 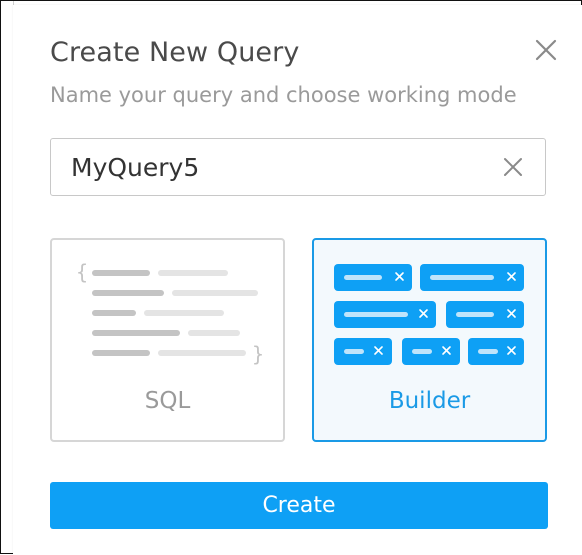 I want to click on clear-name-button, so click(x=513, y=167).